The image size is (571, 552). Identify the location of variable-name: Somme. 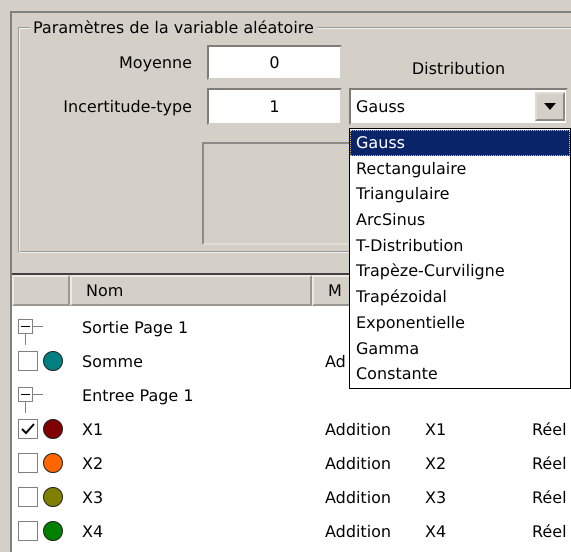
(112, 361).